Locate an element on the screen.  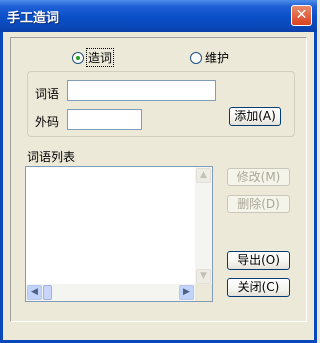
code-label: 外码 is located at coordinates (47, 122).